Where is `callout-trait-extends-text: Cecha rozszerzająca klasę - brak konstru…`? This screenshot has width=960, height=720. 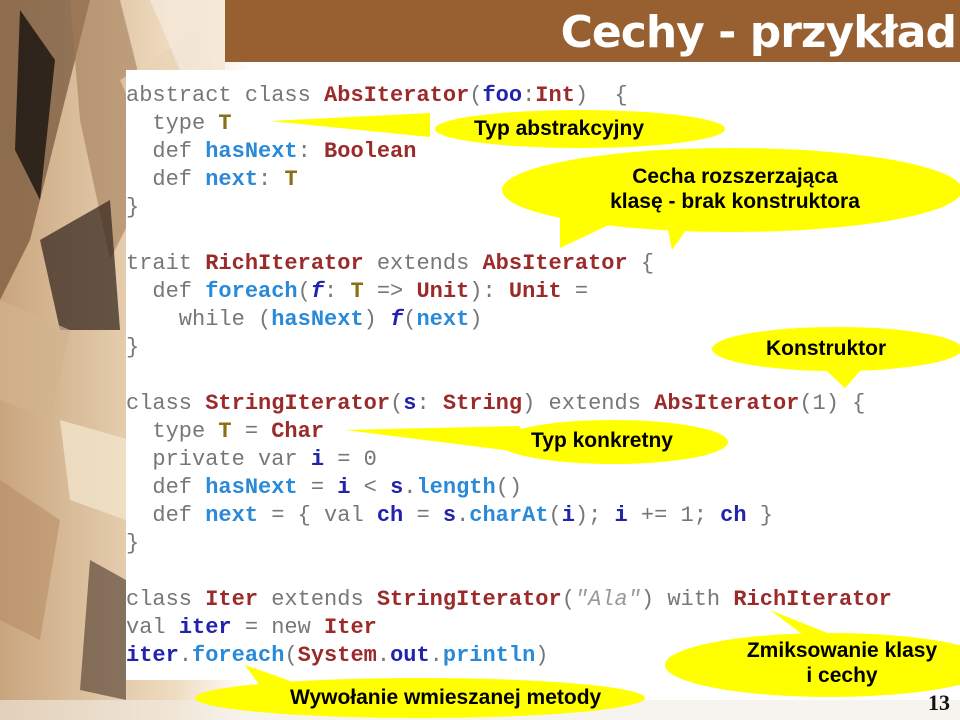 callout-trait-extends-text: Cecha rozszerzająca klasę - brak konstru… is located at coordinates (735, 189).